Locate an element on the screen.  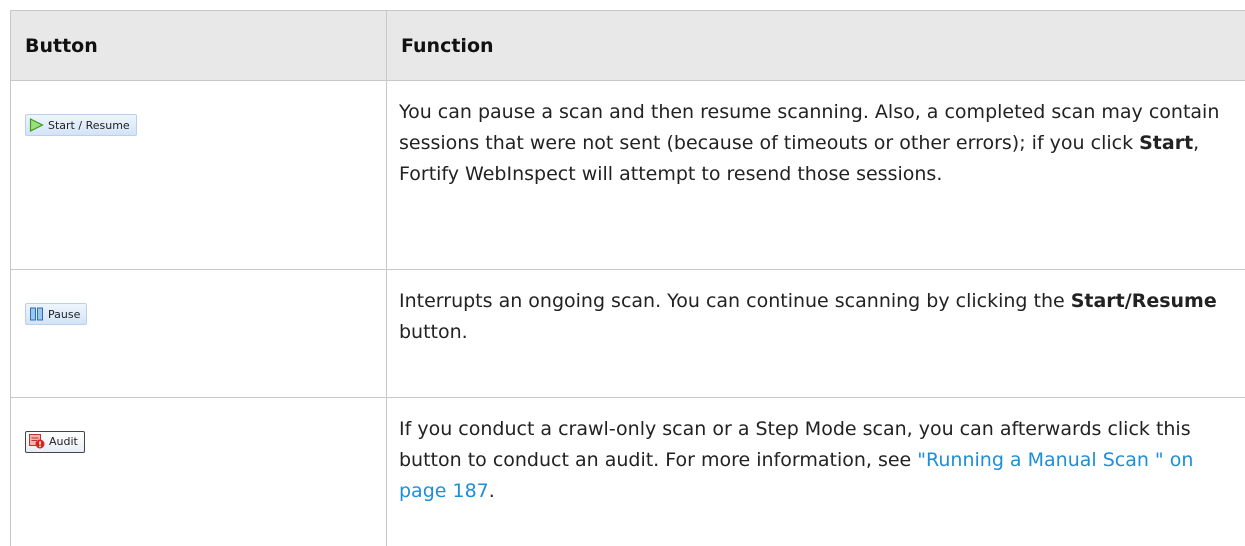
audit-button: Audit is located at coordinates (55, 442).